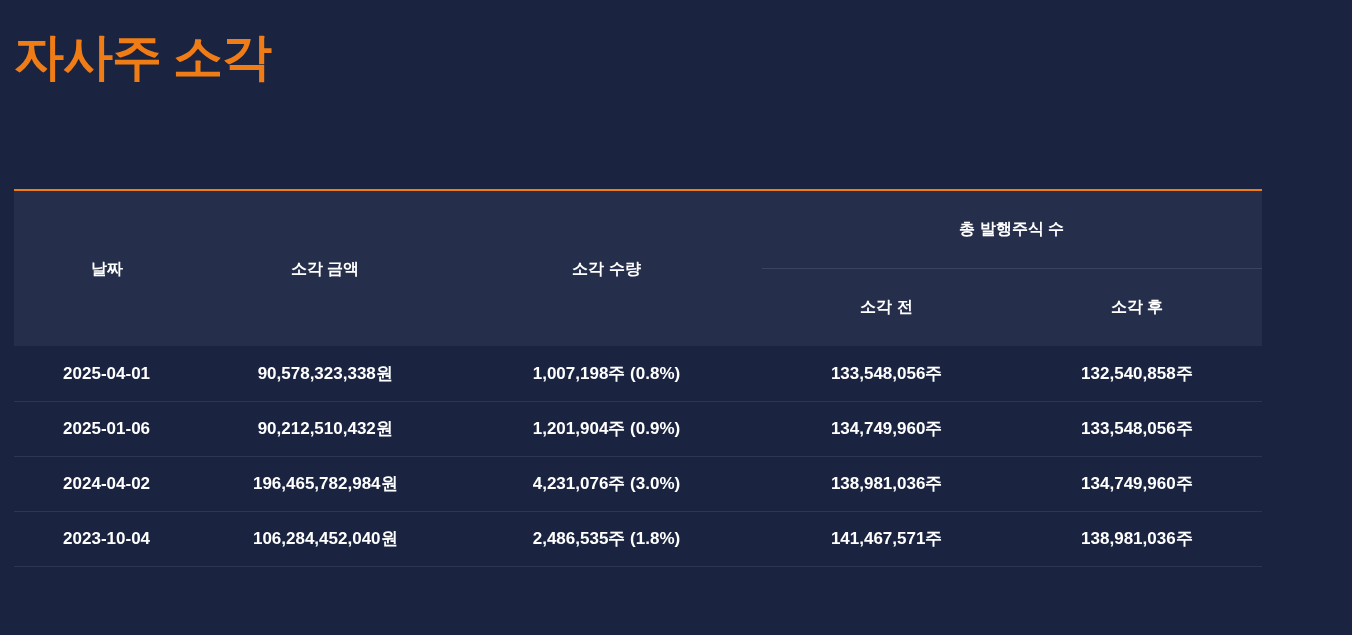 The width and height of the screenshot is (1352, 635). Describe the element at coordinates (107, 483) in the screenshot. I see `table-cell: 2024-04-02` at that location.